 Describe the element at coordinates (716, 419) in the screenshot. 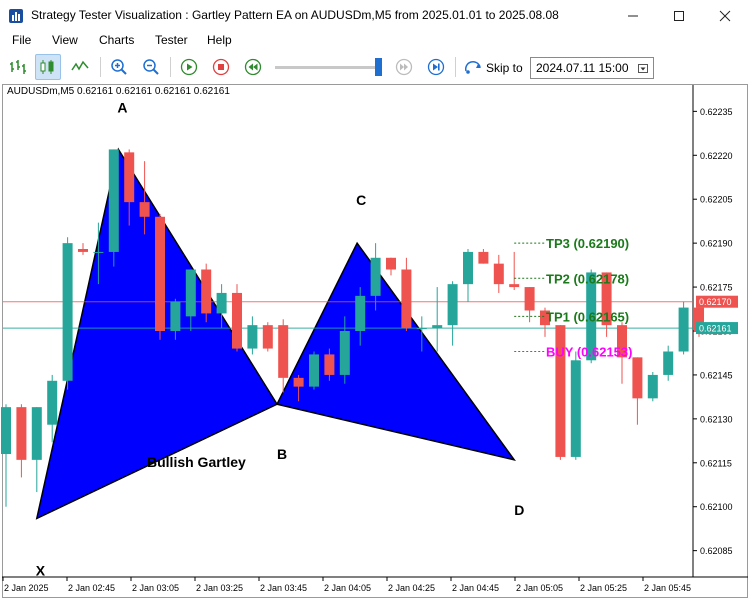

I see `price-tick-label-7: 0.62130` at that location.